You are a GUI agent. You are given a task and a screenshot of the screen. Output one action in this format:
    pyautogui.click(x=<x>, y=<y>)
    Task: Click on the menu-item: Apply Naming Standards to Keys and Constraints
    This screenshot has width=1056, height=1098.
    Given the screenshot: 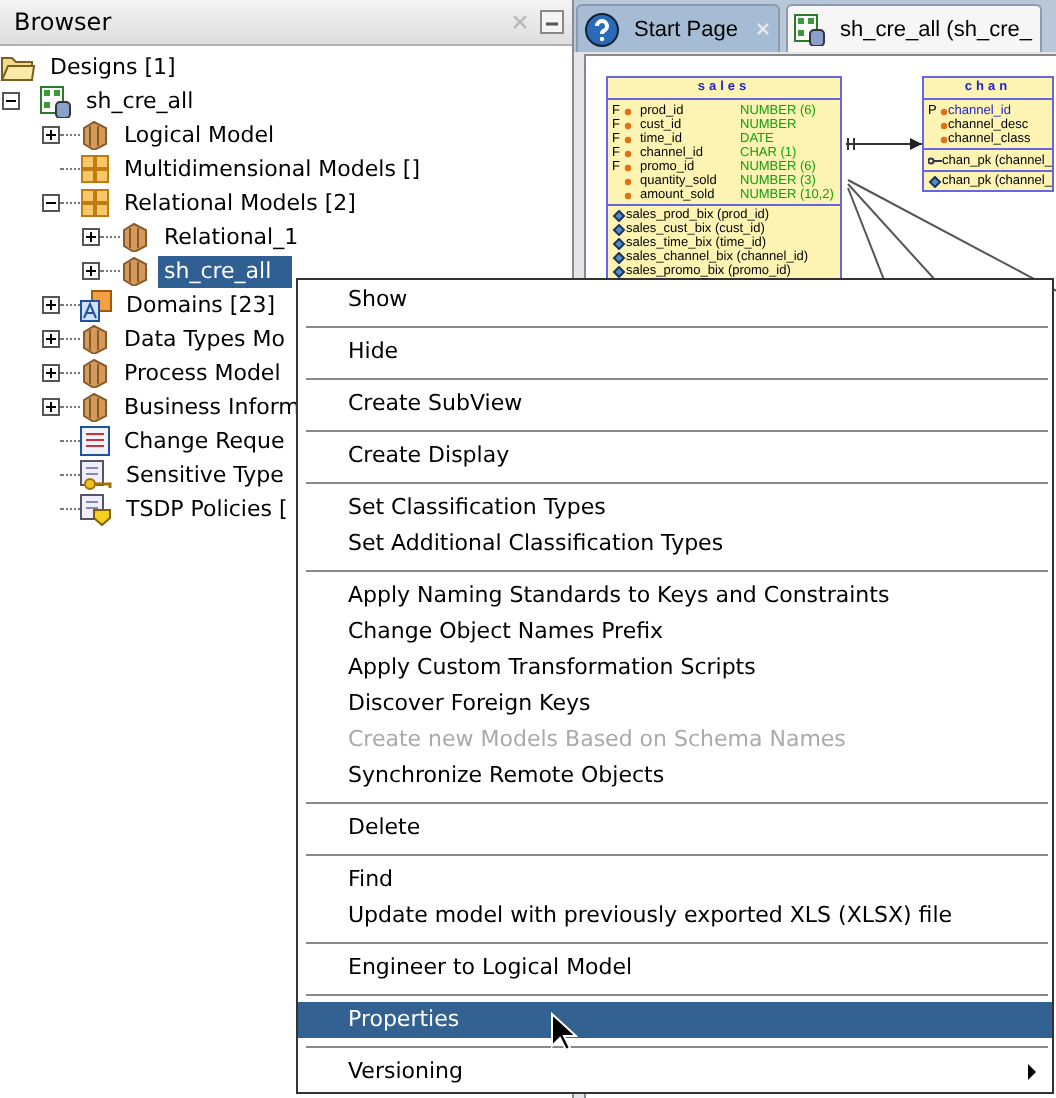 What is the action you would take?
    pyautogui.click(x=675, y=596)
    